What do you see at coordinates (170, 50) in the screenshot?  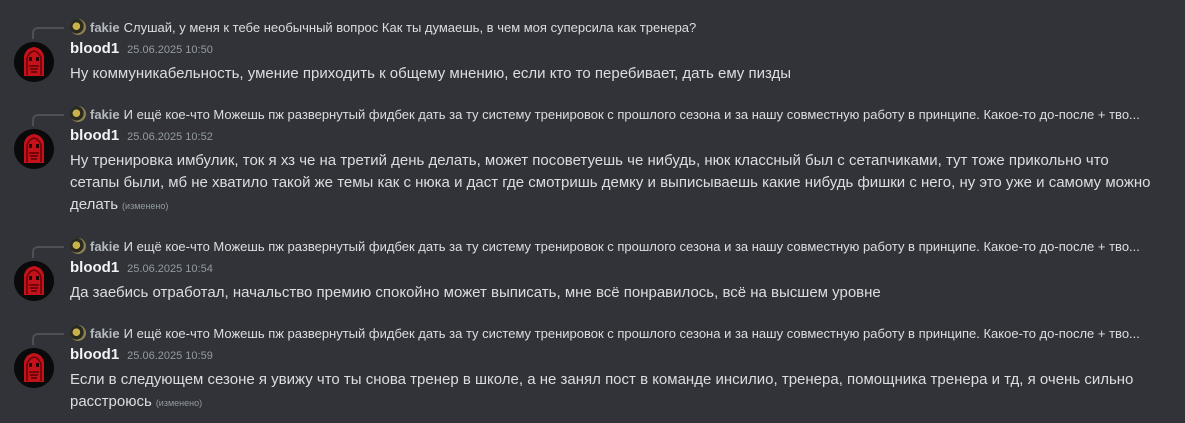 I see `timestamp: 25.06.2025 10:50` at bounding box center [170, 50].